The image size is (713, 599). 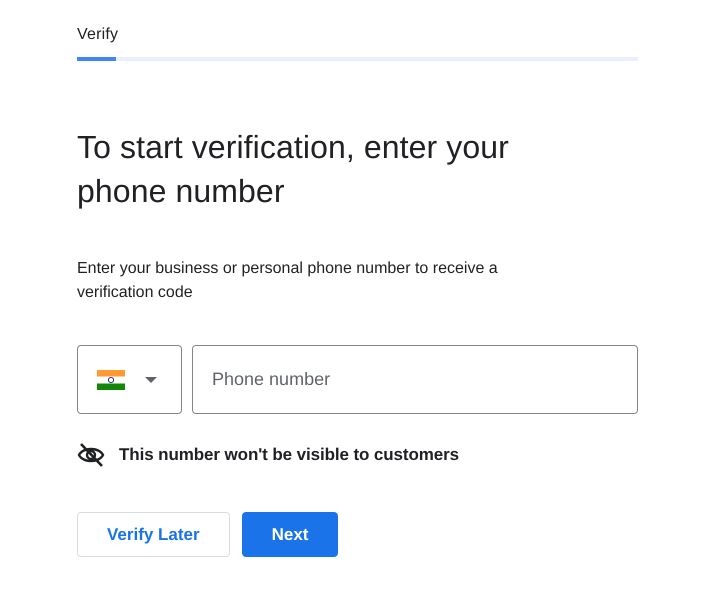 What do you see at coordinates (151, 379) in the screenshot?
I see `dropdown-caret-icon` at bounding box center [151, 379].